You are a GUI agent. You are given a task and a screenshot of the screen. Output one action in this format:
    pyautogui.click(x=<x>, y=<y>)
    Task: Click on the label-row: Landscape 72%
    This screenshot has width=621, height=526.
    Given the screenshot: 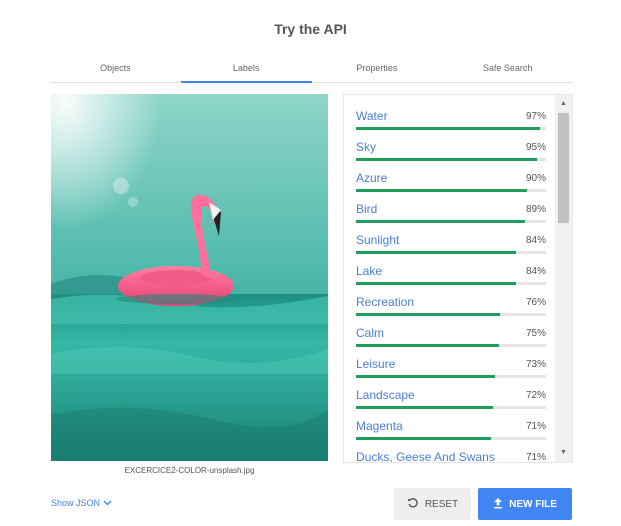 What is the action you would take?
    pyautogui.click(x=451, y=403)
    